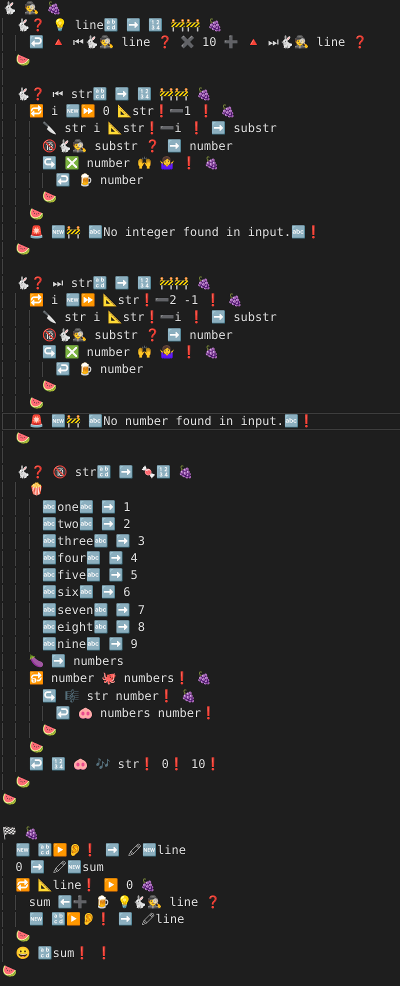 The height and width of the screenshot is (986, 400). Describe the element at coordinates (76, 661) in the screenshot. I see `code-line: 🍆 ➡ numbers` at that location.